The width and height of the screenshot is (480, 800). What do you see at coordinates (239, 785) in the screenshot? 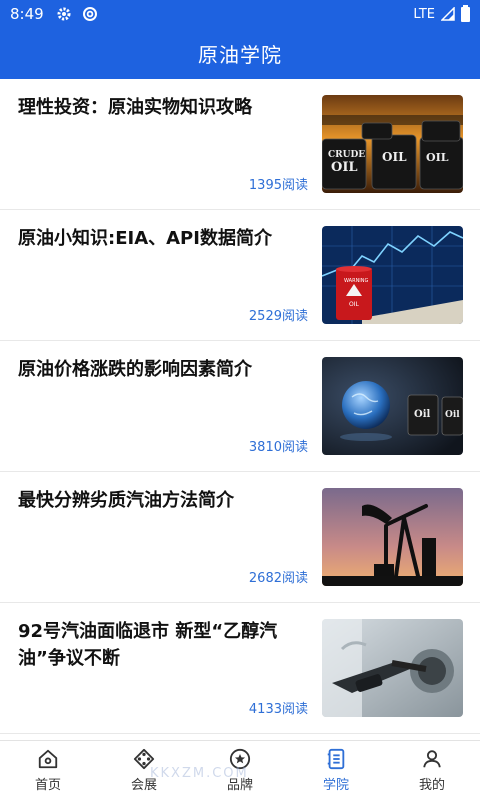
I see `tab-label: 品牌` at bounding box center [239, 785].